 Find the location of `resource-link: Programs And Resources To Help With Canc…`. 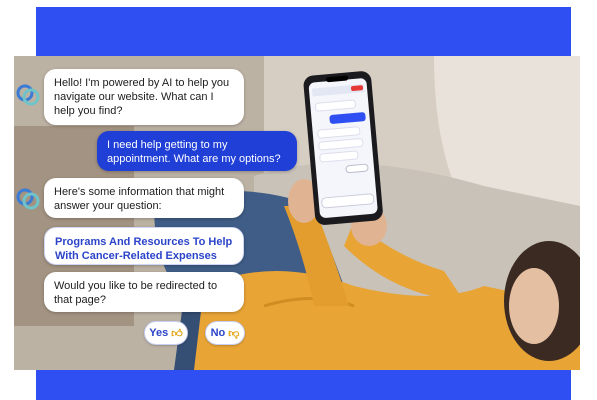

resource-link: Programs And Resources To Help With Canc… is located at coordinates (144, 246).